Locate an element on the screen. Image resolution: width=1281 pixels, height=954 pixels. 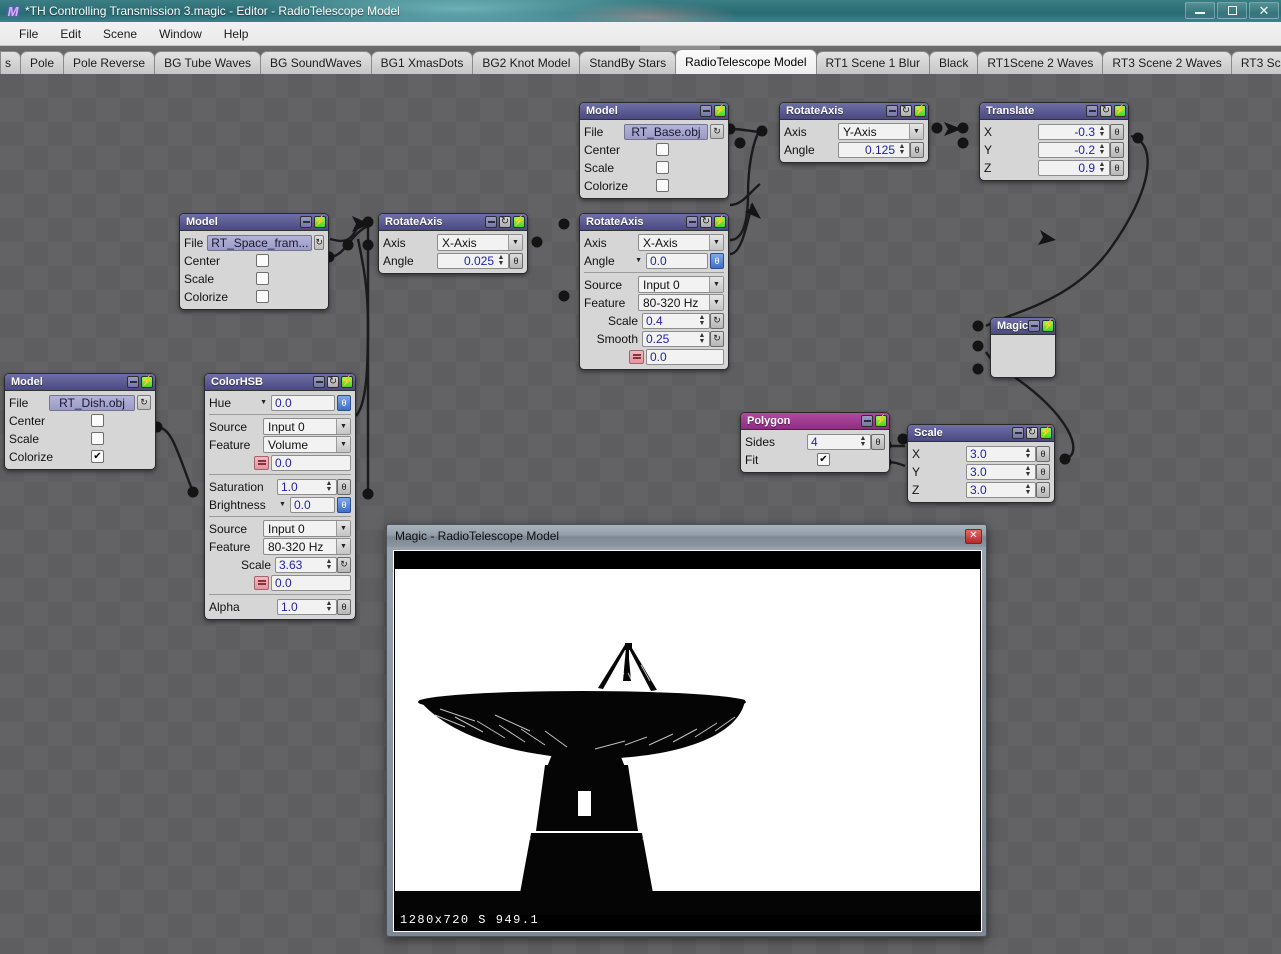
tab-radiotelescope-model: RadioTelescope Model is located at coordinates (746, 61).